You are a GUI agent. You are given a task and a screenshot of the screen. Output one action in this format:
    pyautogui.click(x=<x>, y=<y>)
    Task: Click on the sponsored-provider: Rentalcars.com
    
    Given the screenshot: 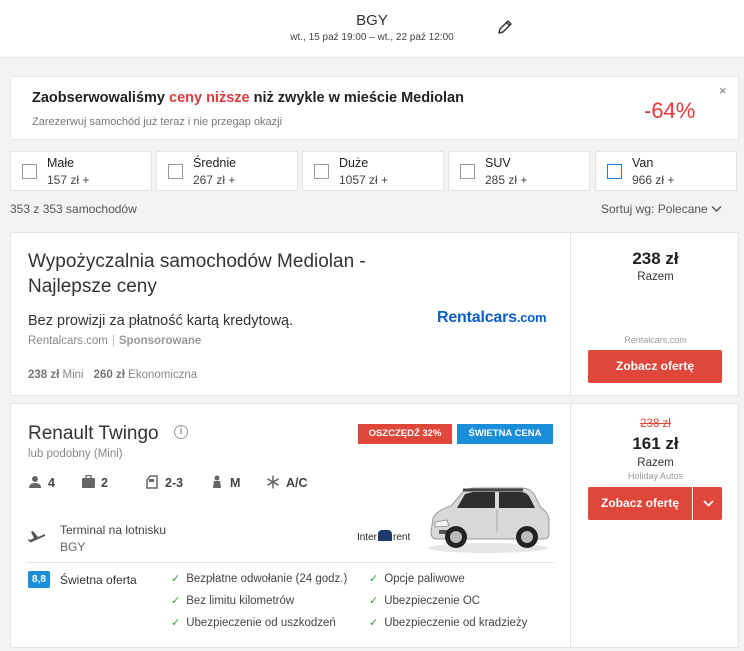 What is the action you would take?
    pyautogui.click(x=655, y=340)
    